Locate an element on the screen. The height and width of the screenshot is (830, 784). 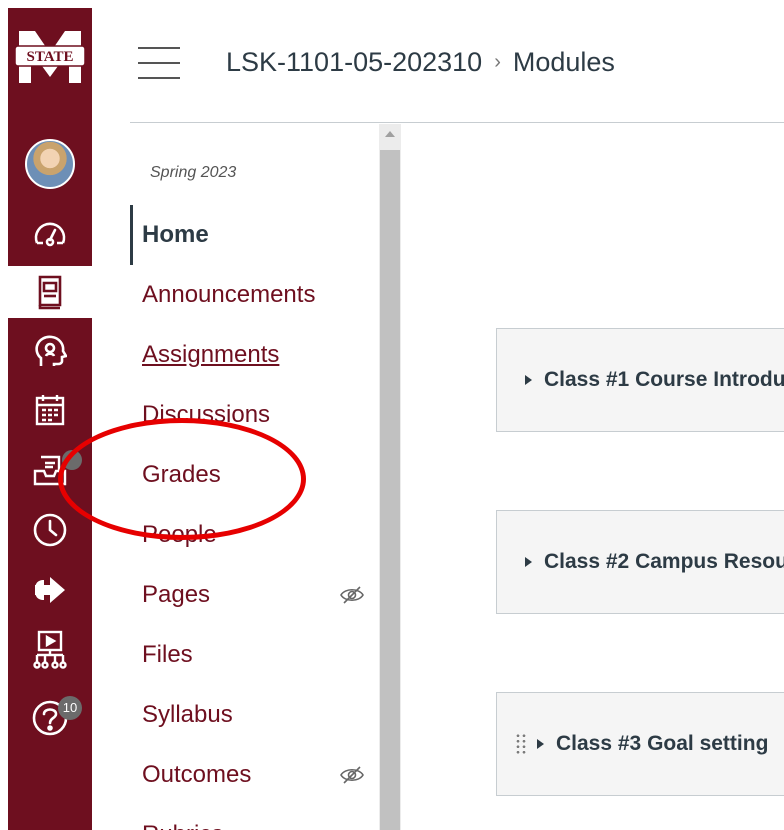
history-icon is located at coordinates (50, 530).